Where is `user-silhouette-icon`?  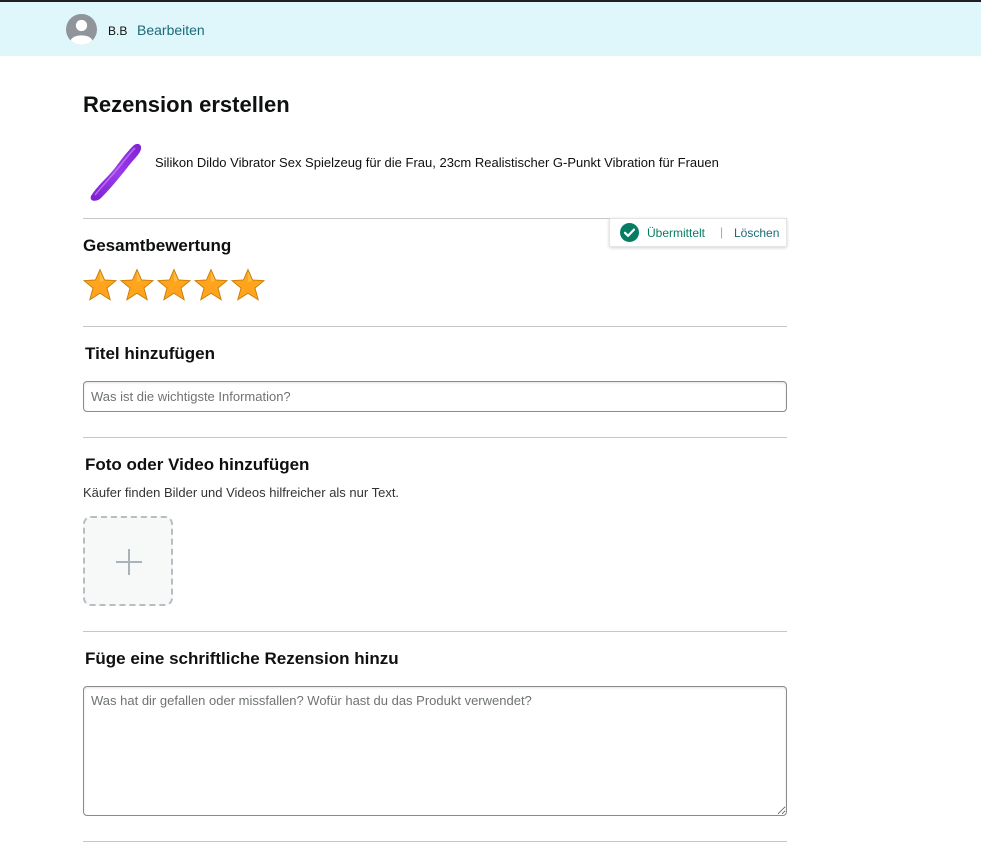 user-silhouette-icon is located at coordinates (81, 29).